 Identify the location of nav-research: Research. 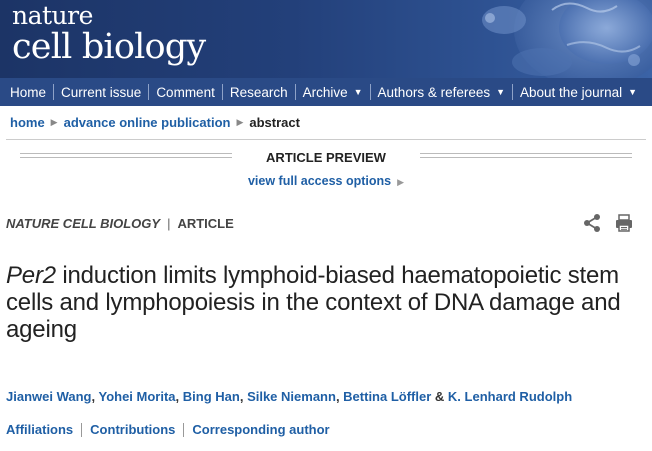
(259, 92).